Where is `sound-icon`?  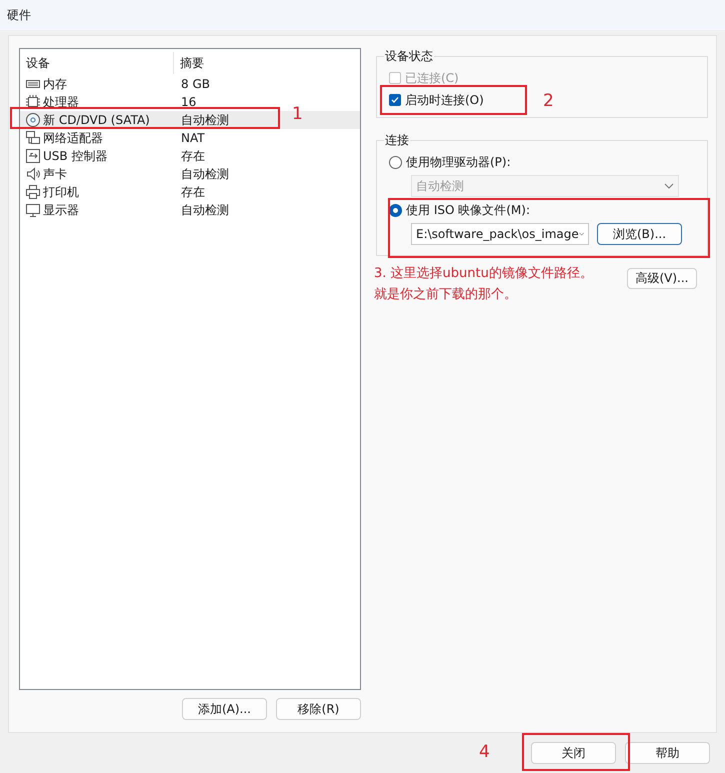
sound-icon is located at coordinates (33, 174).